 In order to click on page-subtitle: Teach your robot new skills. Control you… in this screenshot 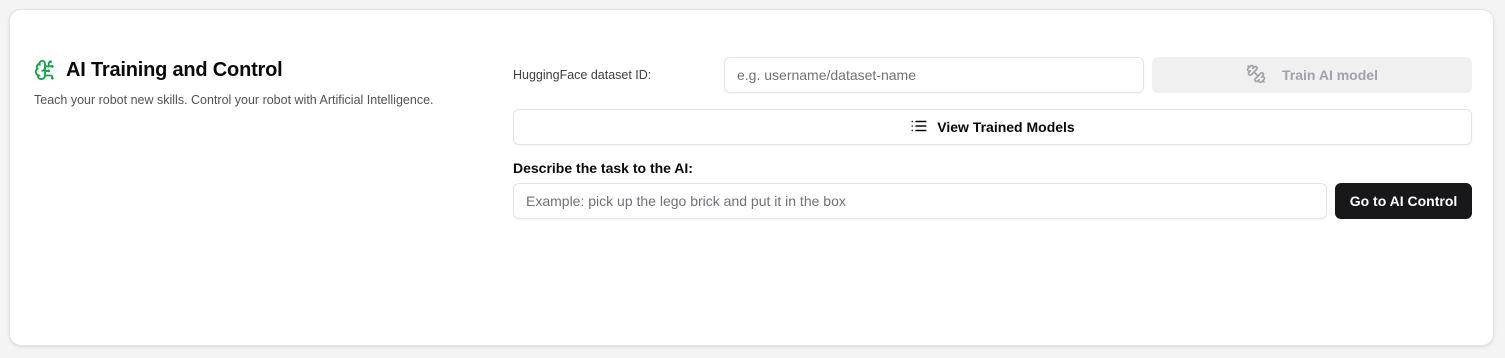, I will do `click(234, 100)`.